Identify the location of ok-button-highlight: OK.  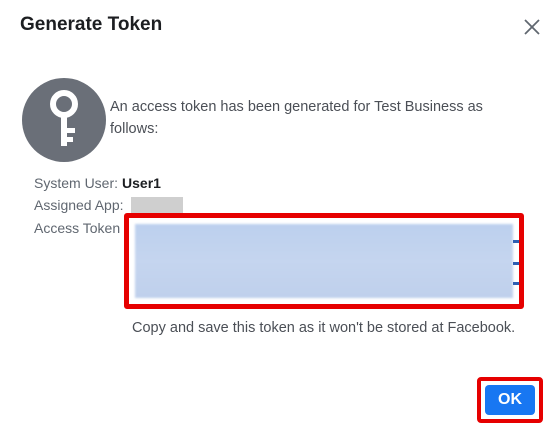
(510, 400).